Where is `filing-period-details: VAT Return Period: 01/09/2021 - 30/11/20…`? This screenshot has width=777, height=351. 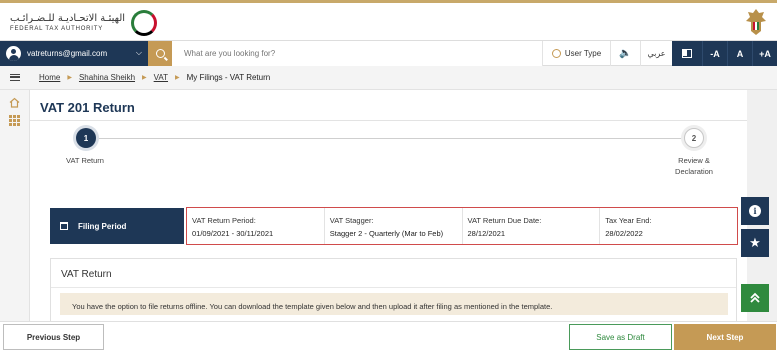
filing-period-details: VAT Return Period: 01/09/2021 - 30/11/20… is located at coordinates (462, 226).